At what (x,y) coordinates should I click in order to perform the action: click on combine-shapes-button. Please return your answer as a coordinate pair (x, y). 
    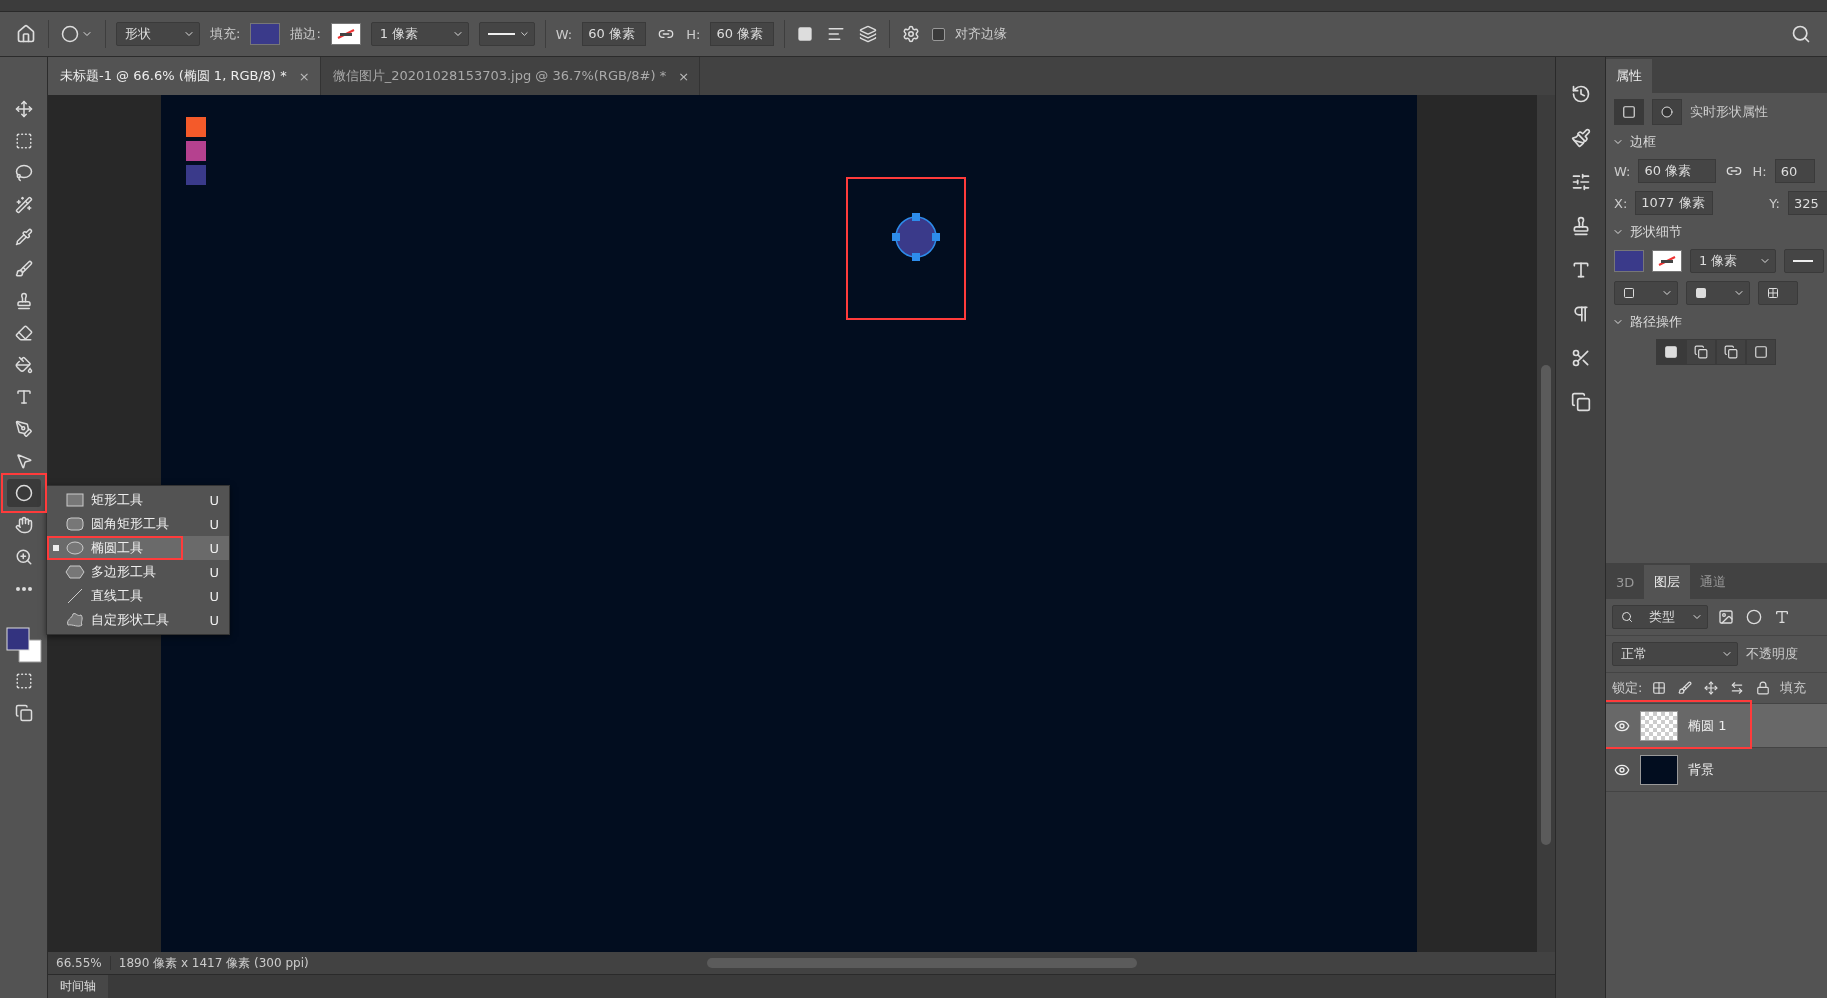
    Looking at the image, I should click on (1671, 352).